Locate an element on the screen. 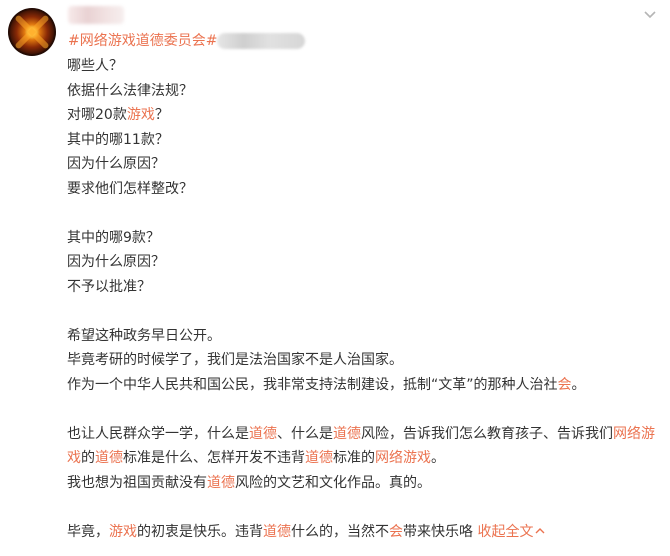 This screenshot has height=556, width=670. text-segment: 带来快乐咯 is located at coordinates (440, 531).